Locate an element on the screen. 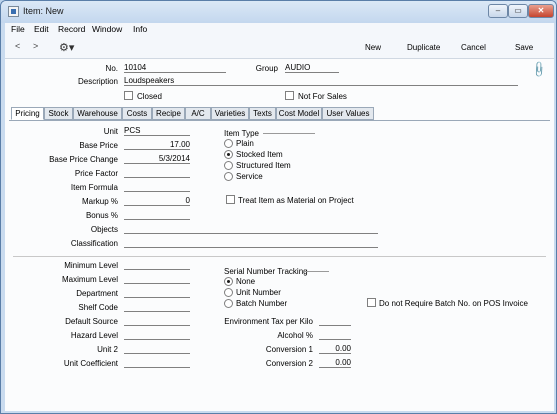 The height and width of the screenshot is (414, 557). minimum-level-field is located at coordinates (157, 265).